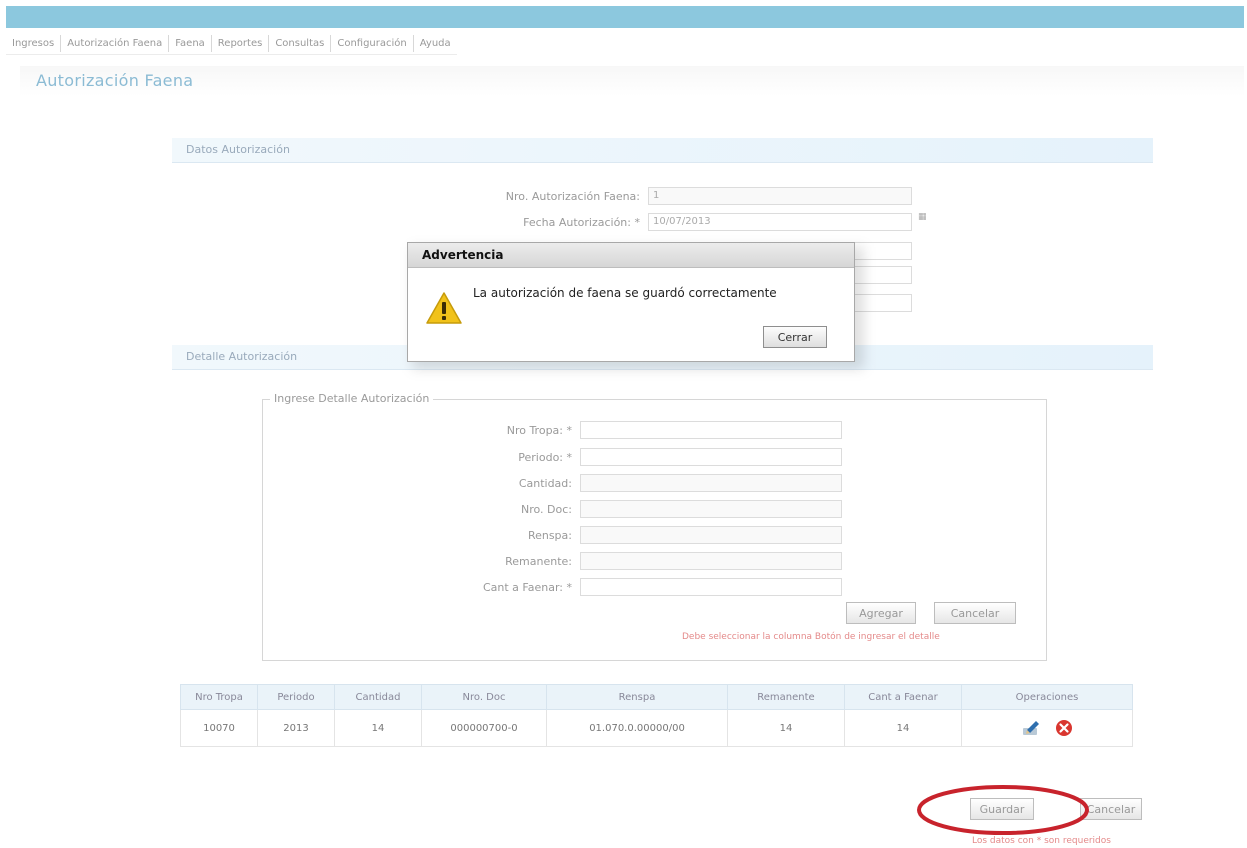  Describe the element at coordinates (711, 587) in the screenshot. I see `cant-faenar-field` at that location.